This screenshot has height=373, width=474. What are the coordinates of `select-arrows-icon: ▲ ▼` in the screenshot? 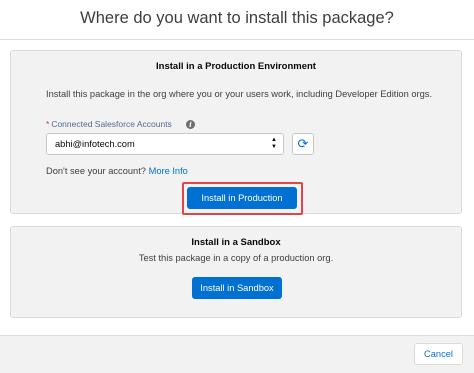 It's located at (274, 143).